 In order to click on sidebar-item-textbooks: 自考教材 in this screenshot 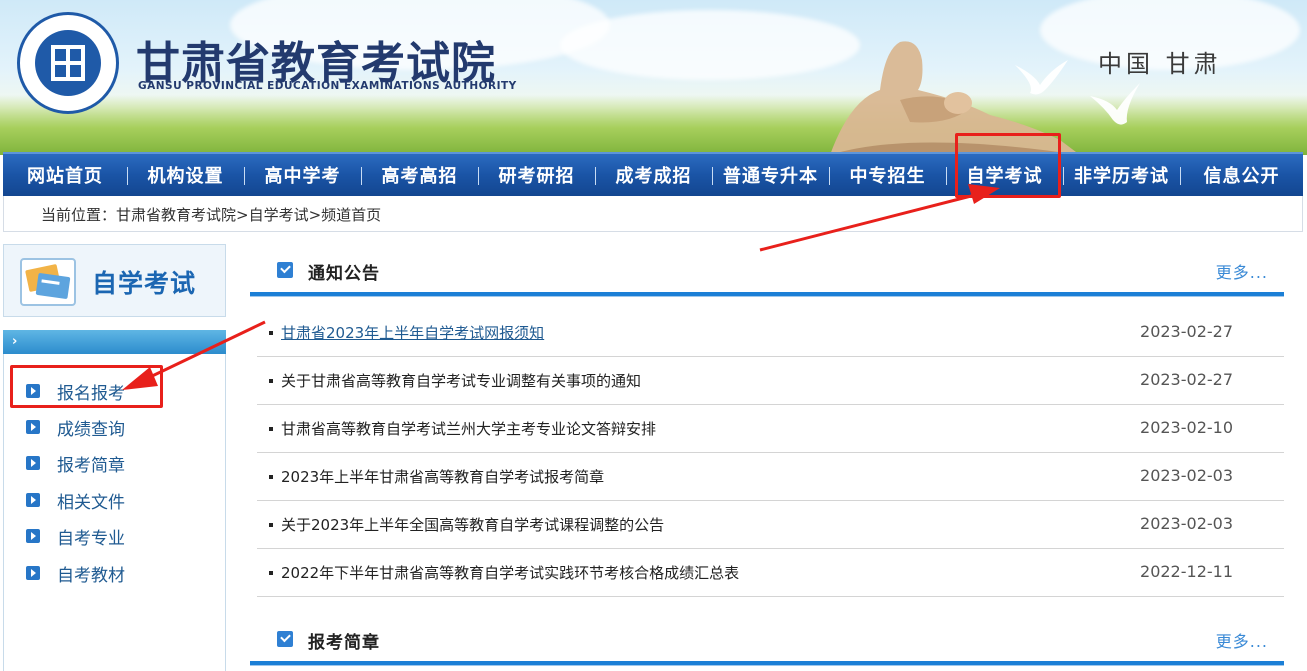, I will do `click(75, 573)`.